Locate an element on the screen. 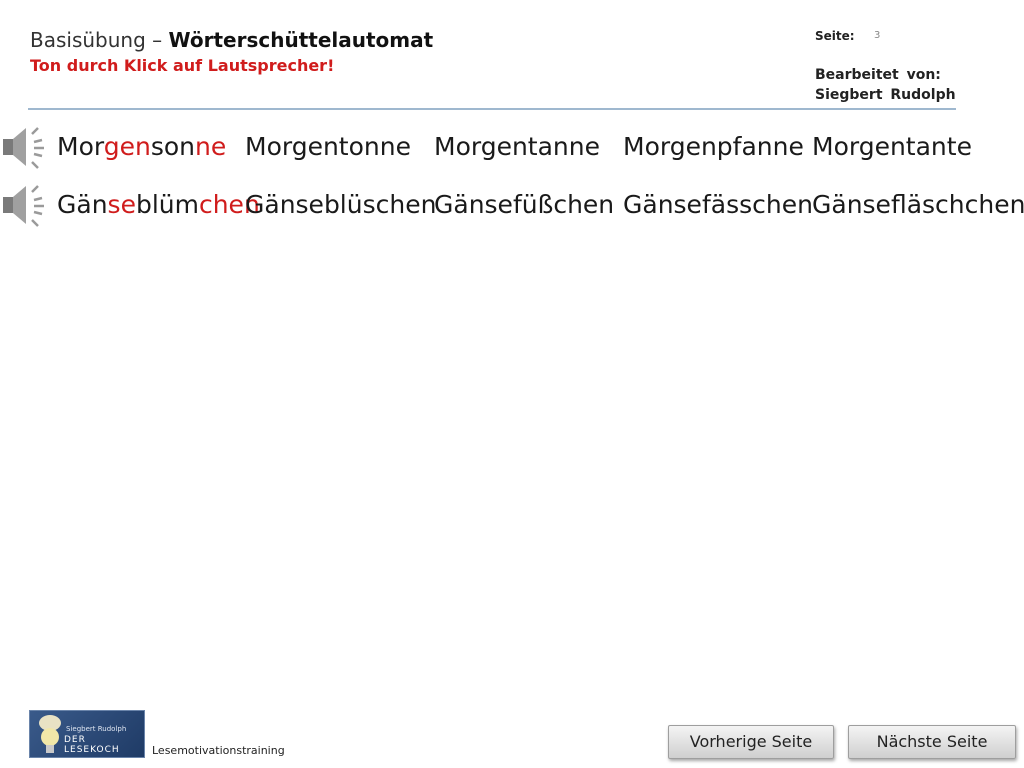  title-prefix: Basisübung – is located at coordinates (99, 40).